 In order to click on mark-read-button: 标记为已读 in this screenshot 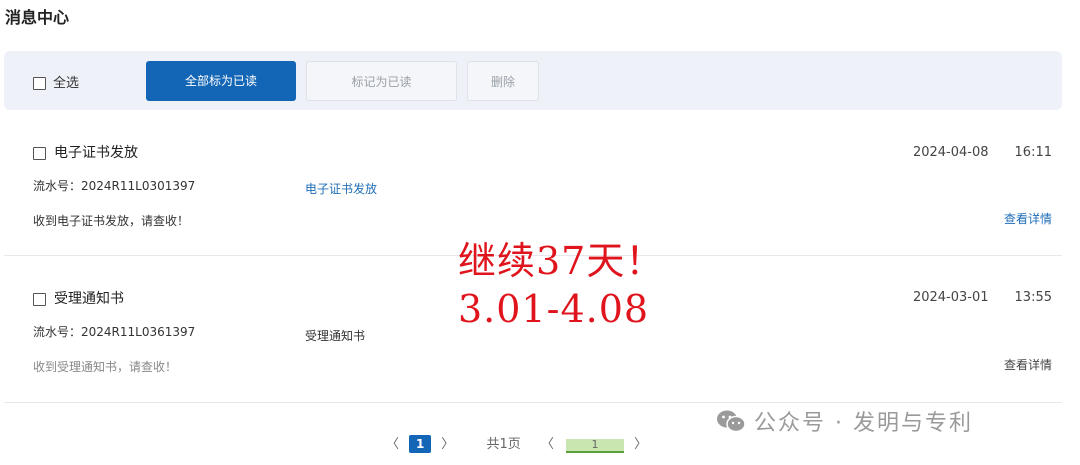, I will do `click(381, 81)`.